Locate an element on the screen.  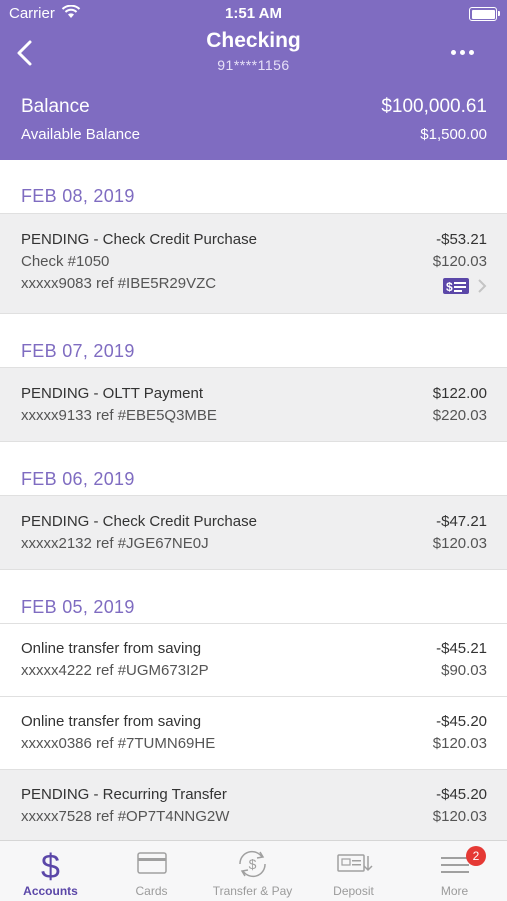
transaction-amount: $122.00 is located at coordinates (459, 393).